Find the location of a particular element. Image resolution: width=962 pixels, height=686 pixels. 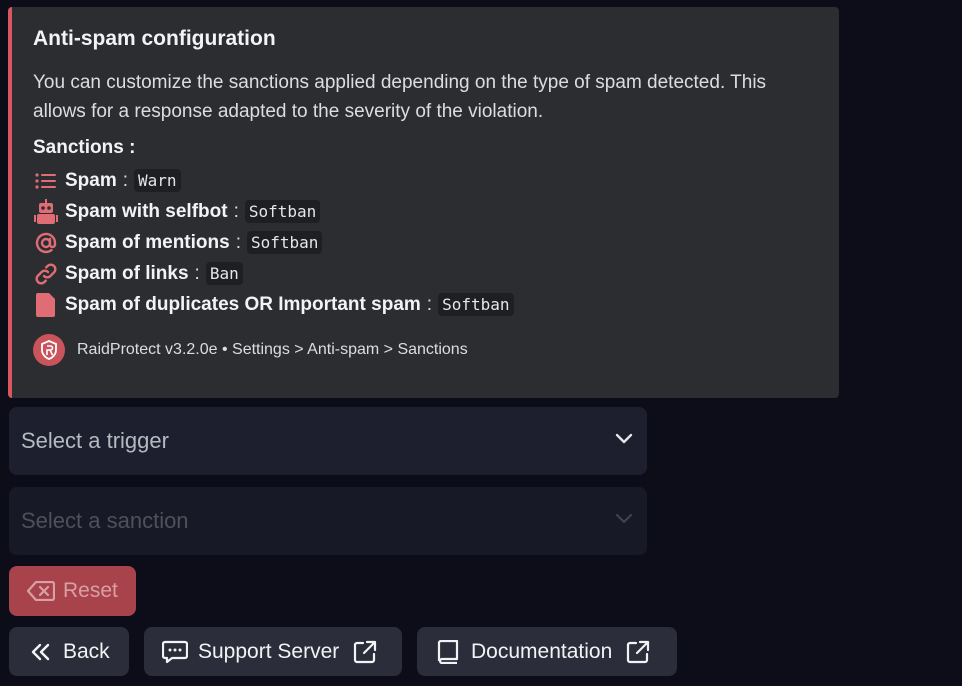

sanction-label: Spam of links is located at coordinates (127, 273).